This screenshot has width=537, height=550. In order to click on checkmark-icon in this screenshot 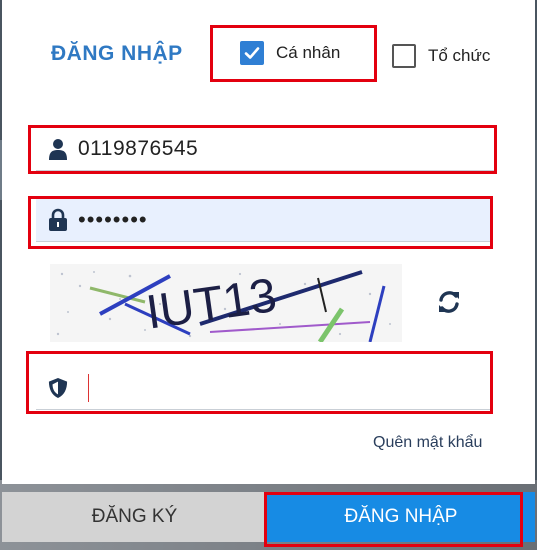, I will do `click(252, 53)`.